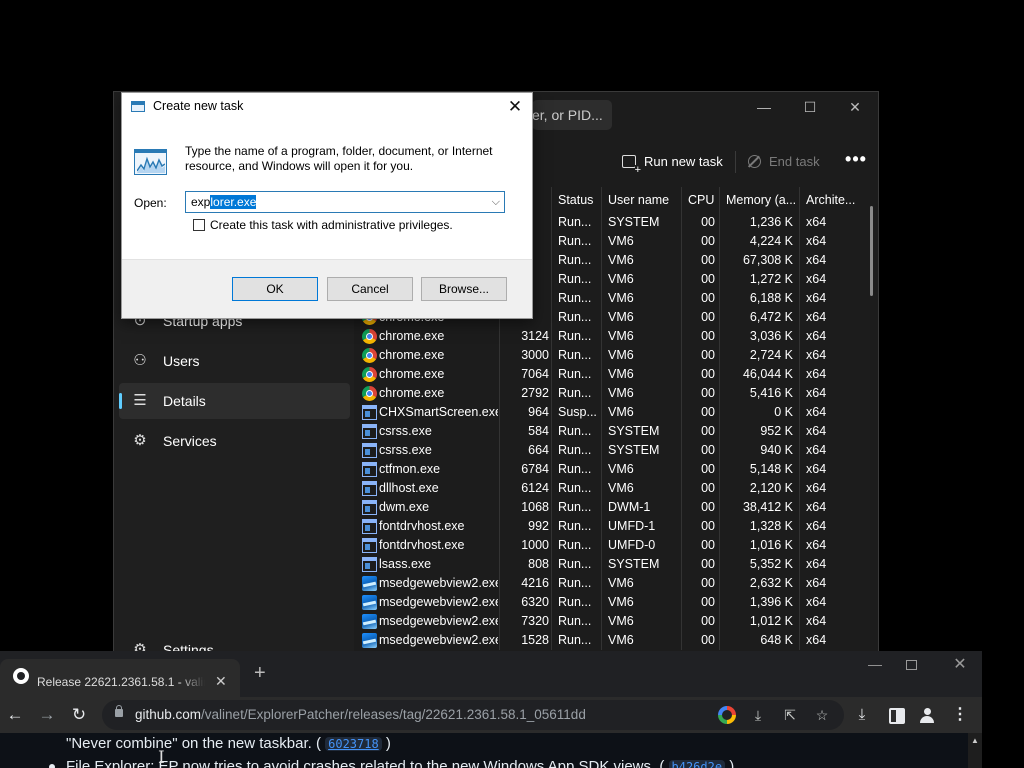 The width and height of the screenshot is (1024, 768). I want to click on dialog-close-button: ✕, so click(515, 107).